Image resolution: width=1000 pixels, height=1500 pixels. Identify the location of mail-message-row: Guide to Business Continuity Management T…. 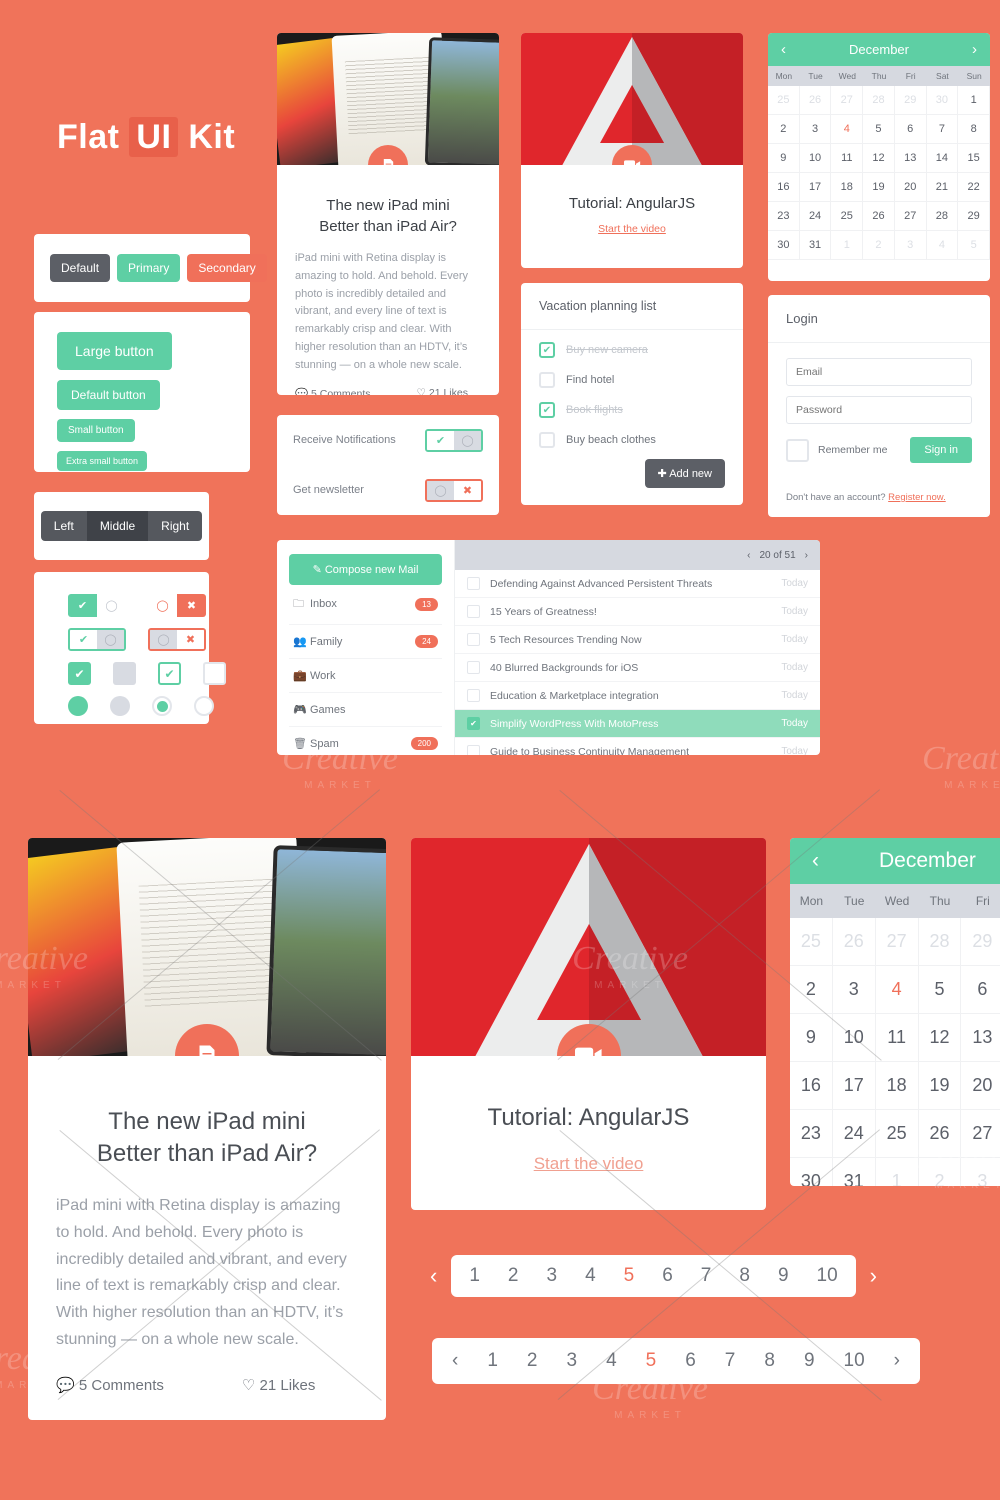
(637, 746).